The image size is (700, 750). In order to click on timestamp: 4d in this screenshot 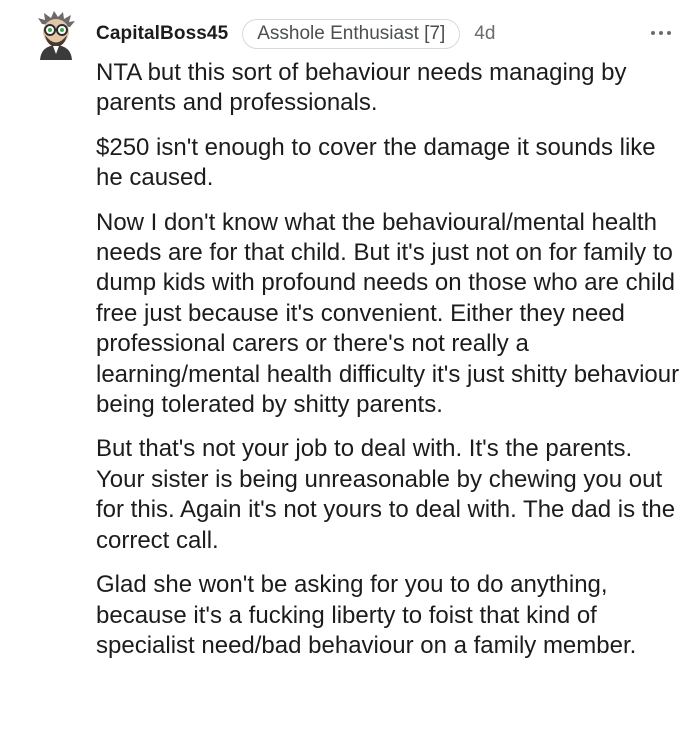, I will do `click(484, 34)`.